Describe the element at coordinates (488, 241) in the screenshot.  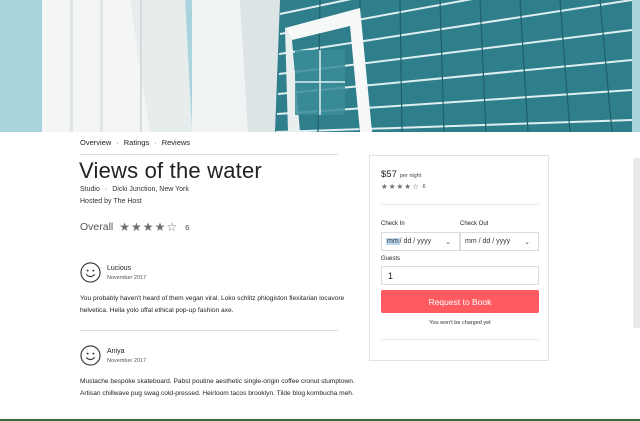
I see `date-placeholder: mm / dd / yyyy` at that location.